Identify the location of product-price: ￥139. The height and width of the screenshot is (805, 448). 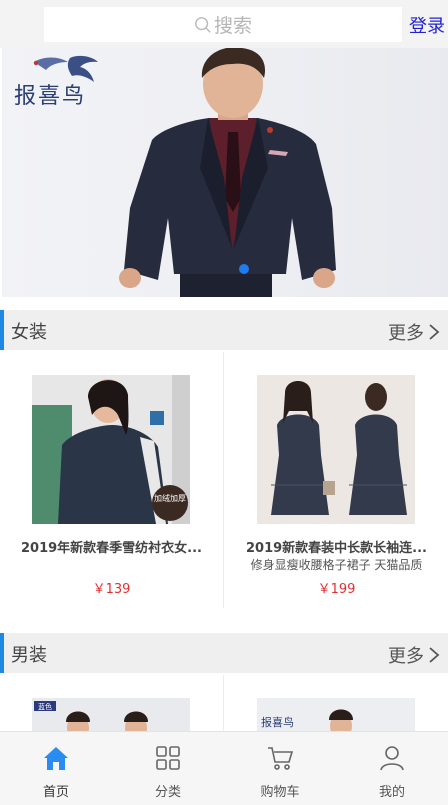
(111, 589).